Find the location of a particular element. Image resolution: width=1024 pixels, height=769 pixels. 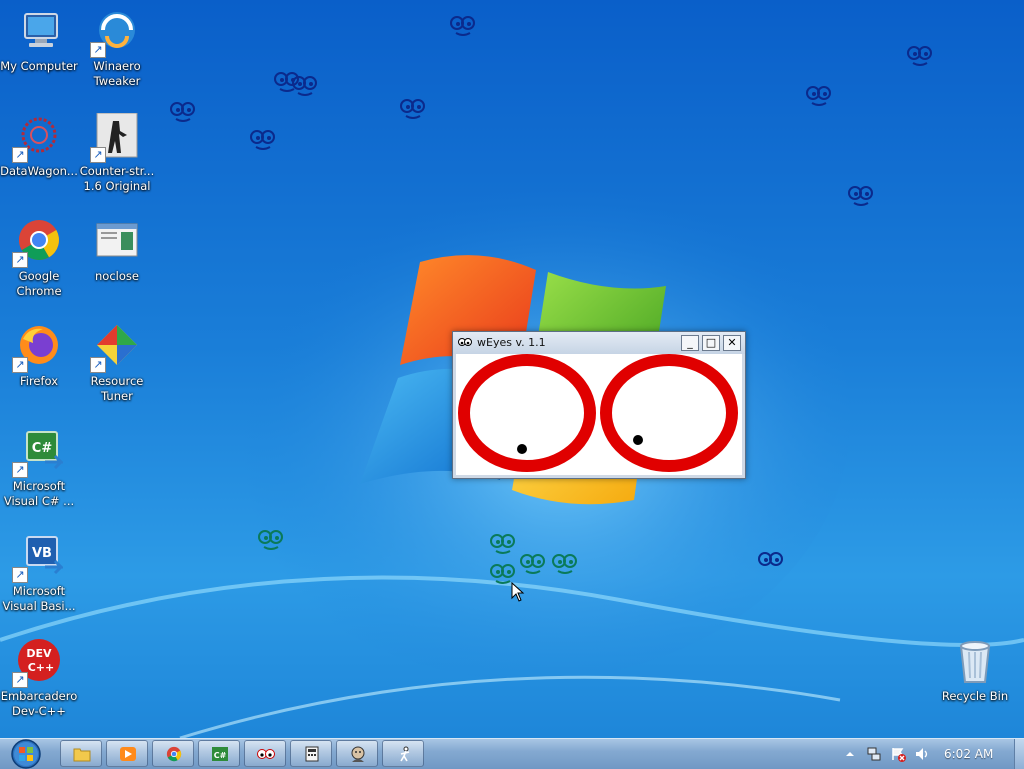

visual-csharp-icon: C# ↗ is located at coordinates (38, 453).